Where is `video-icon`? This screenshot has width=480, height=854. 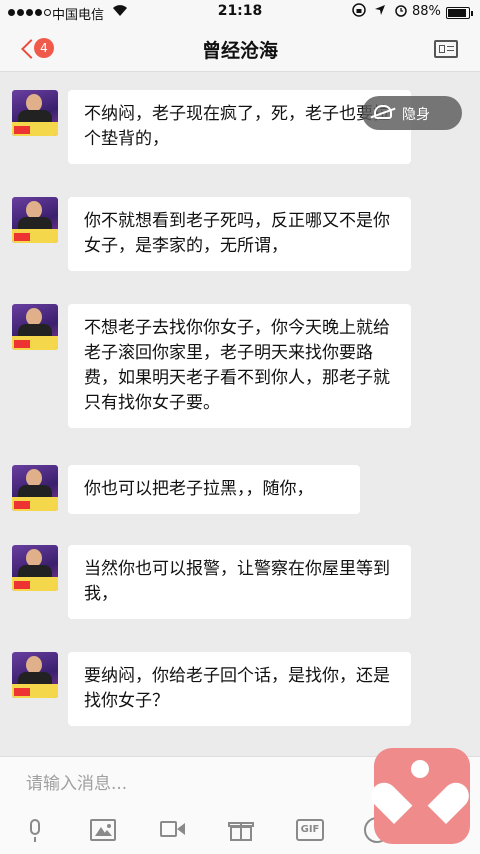 video-icon is located at coordinates (173, 830).